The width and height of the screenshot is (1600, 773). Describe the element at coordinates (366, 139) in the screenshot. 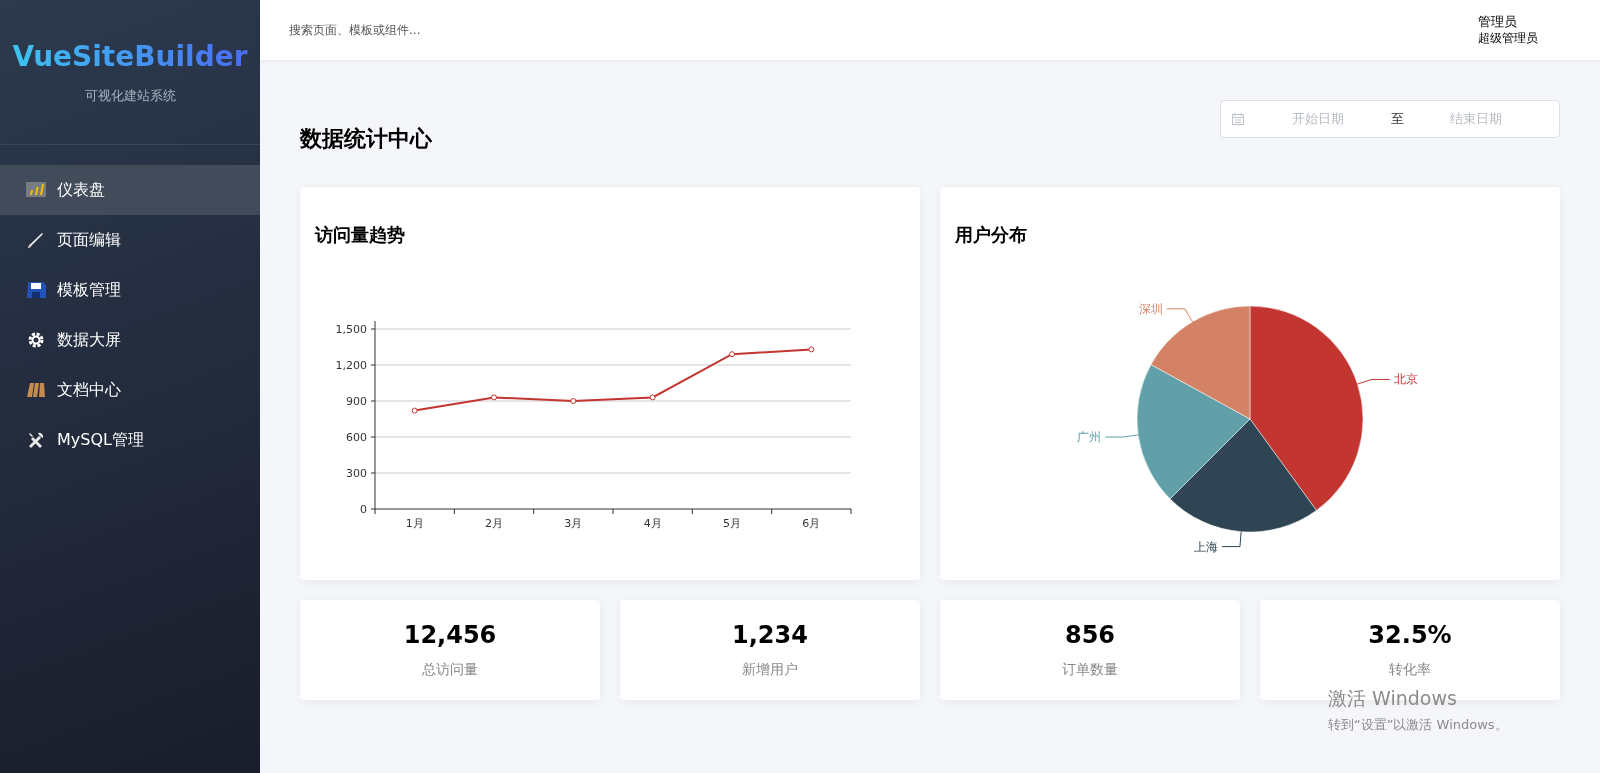

I see `page-title: 数据统计中心` at that location.